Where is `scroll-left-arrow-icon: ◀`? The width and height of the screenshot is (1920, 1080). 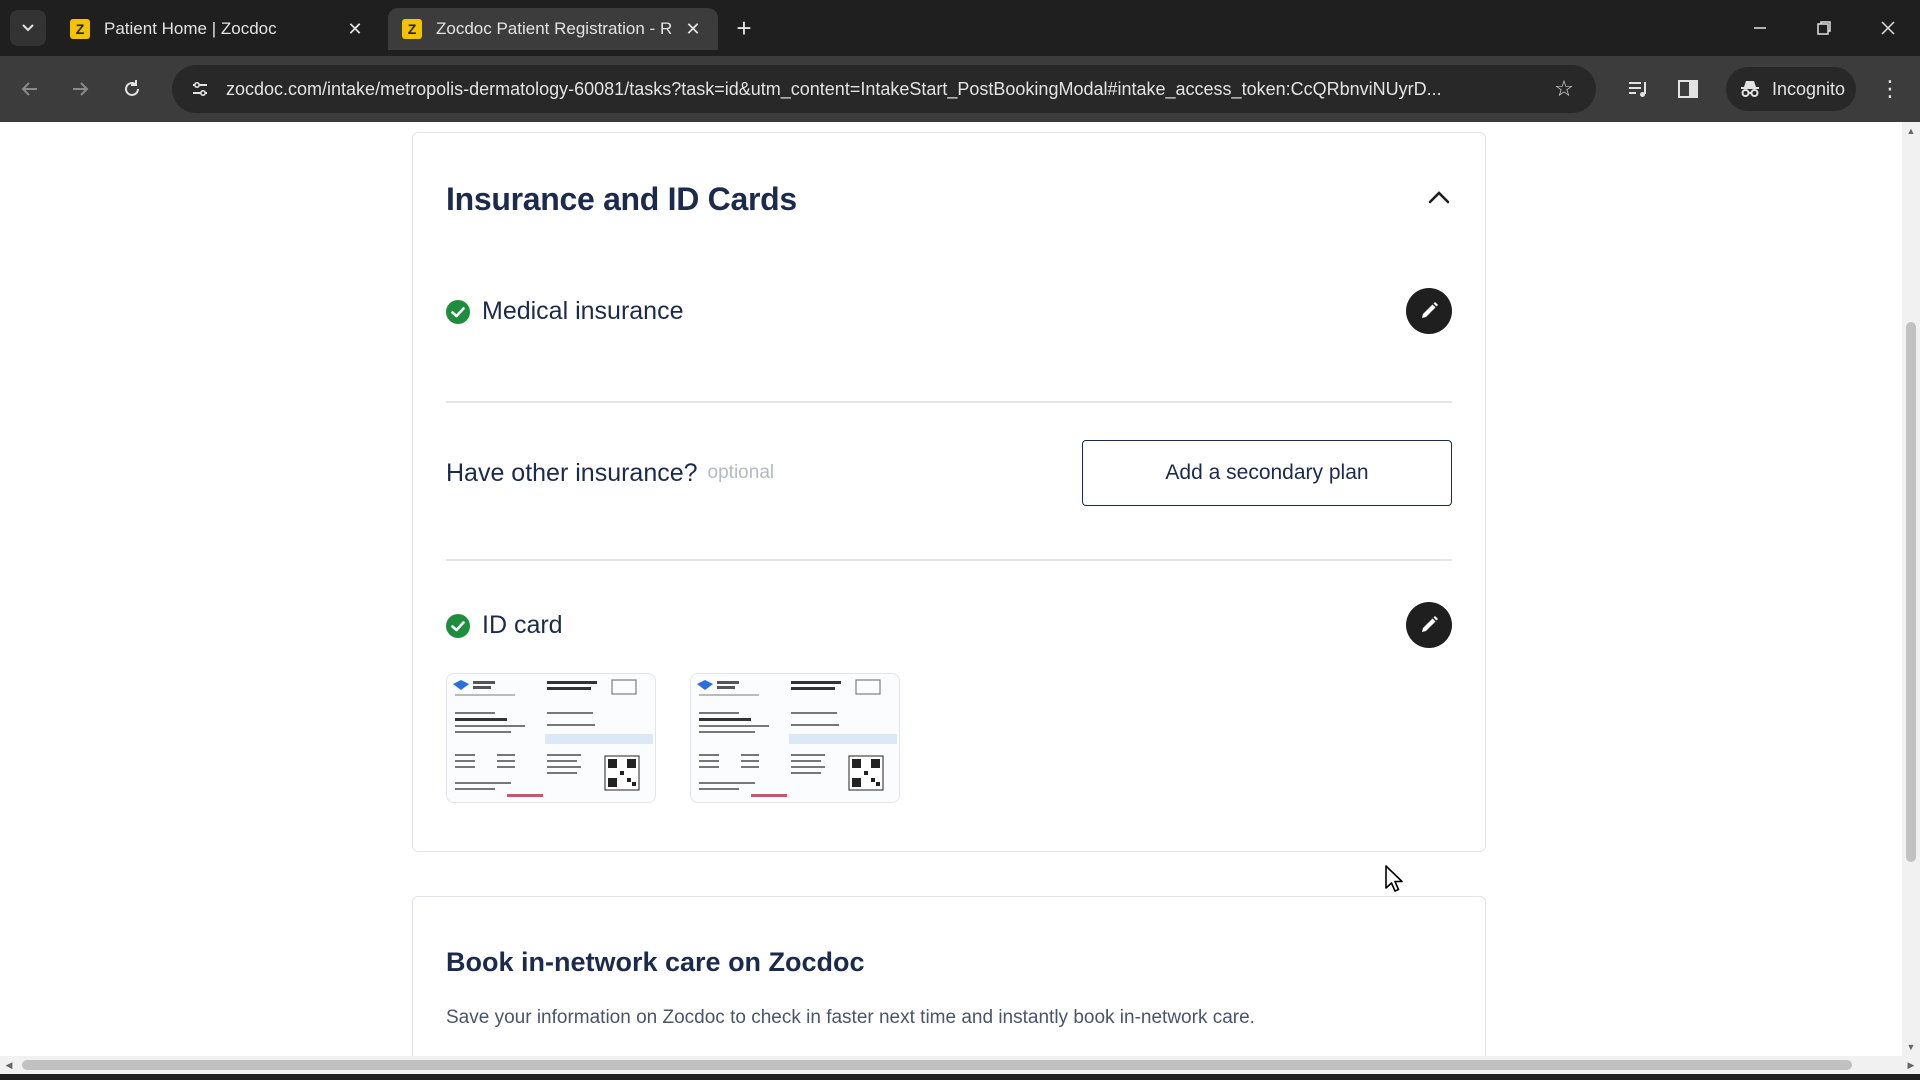 scroll-left-arrow-icon: ◀ is located at coordinates (9, 1065).